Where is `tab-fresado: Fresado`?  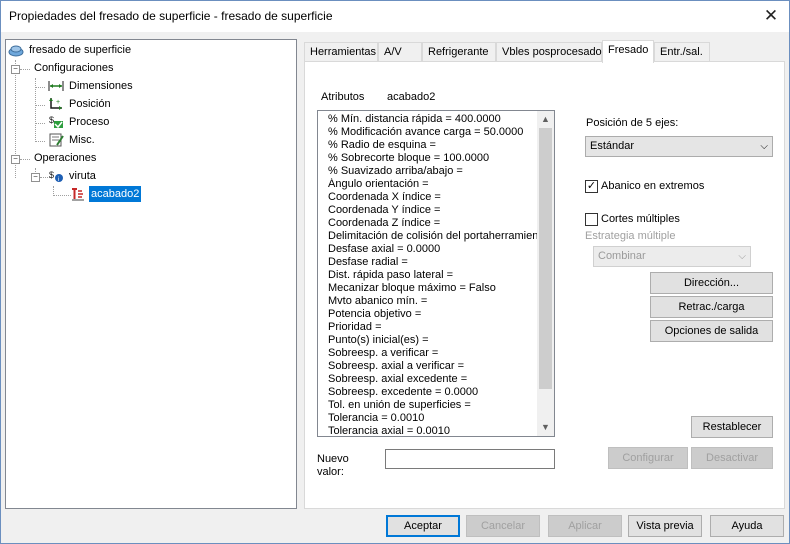
tab-fresado: Fresado is located at coordinates (628, 51).